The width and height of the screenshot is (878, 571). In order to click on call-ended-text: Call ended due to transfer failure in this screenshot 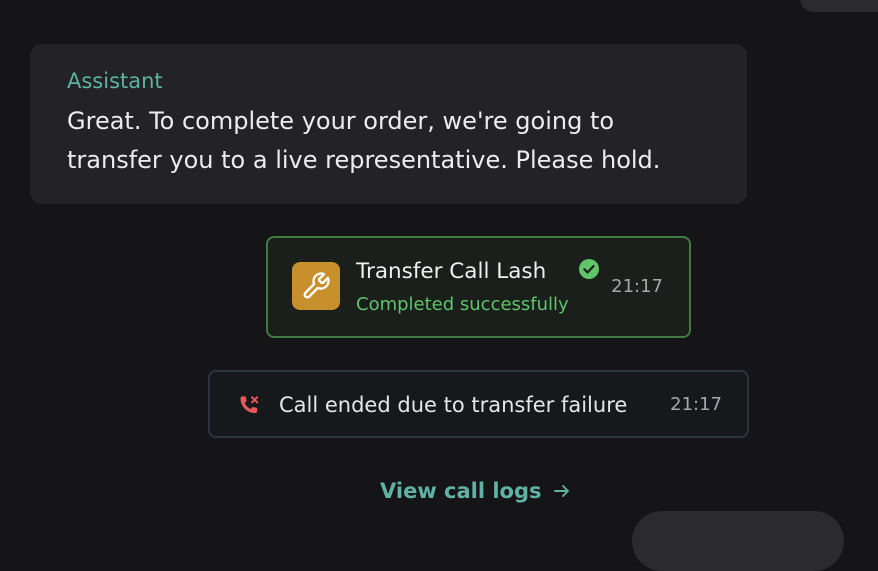, I will do `click(453, 405)`.